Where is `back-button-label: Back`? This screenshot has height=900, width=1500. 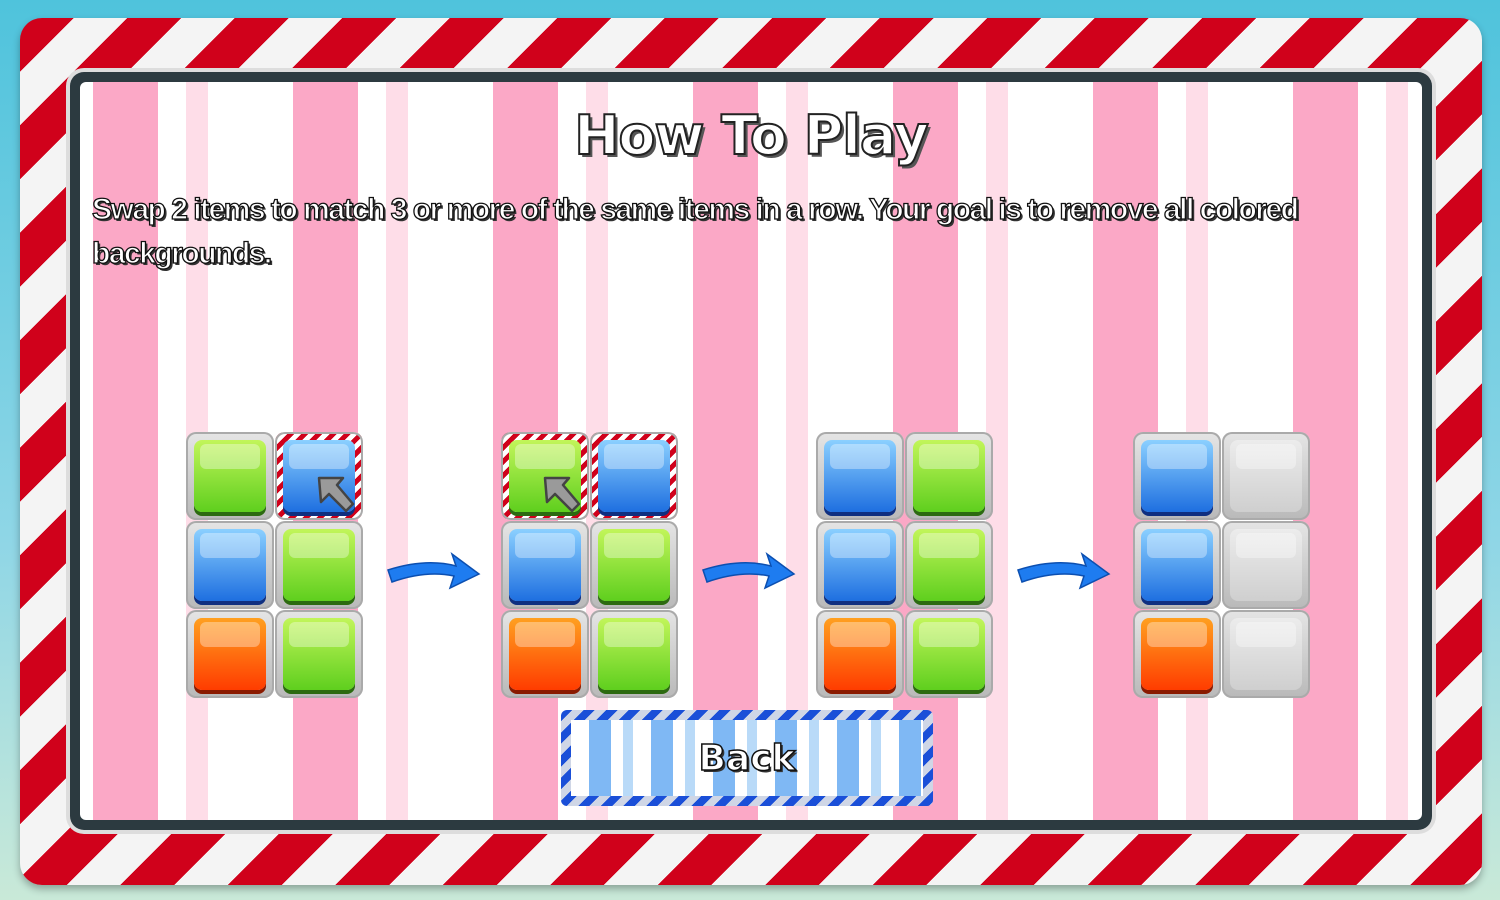 back-button-label: Back is located at coordinates (747, 758).